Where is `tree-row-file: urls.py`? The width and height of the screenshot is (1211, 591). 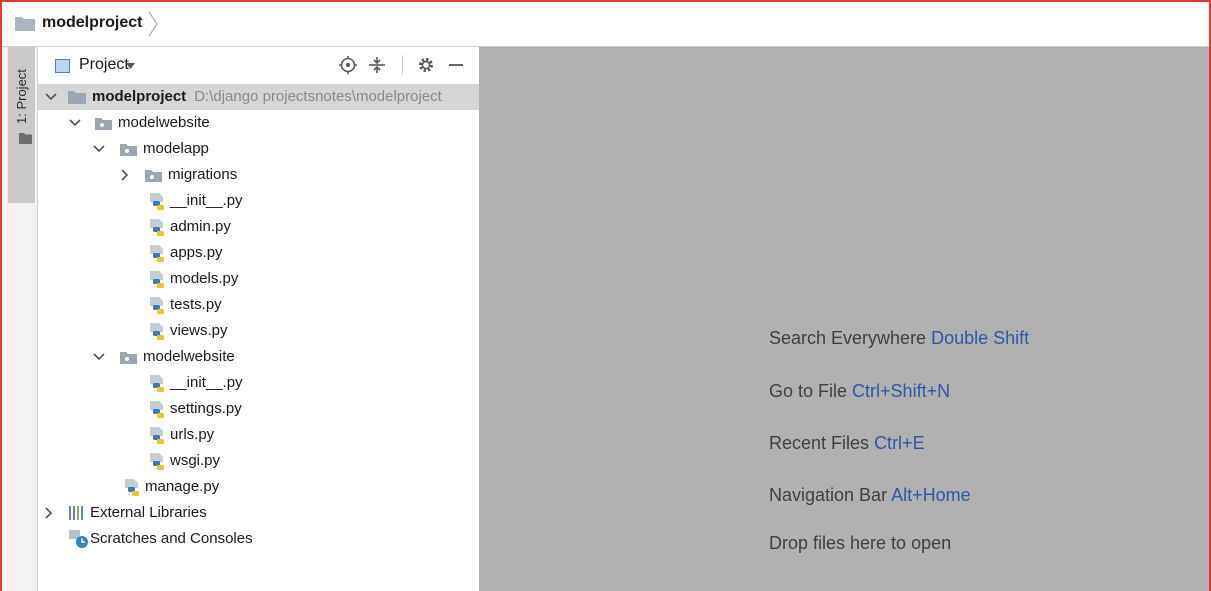
tree-row-file: urls.py is located at coordinates (258, 435).